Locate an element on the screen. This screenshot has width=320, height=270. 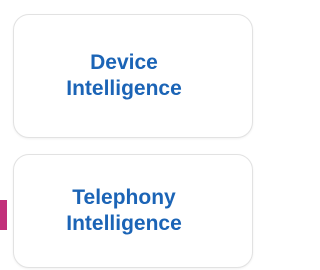
device-intelligence-label: Device Intelligence is located at coordinates (124, 75).